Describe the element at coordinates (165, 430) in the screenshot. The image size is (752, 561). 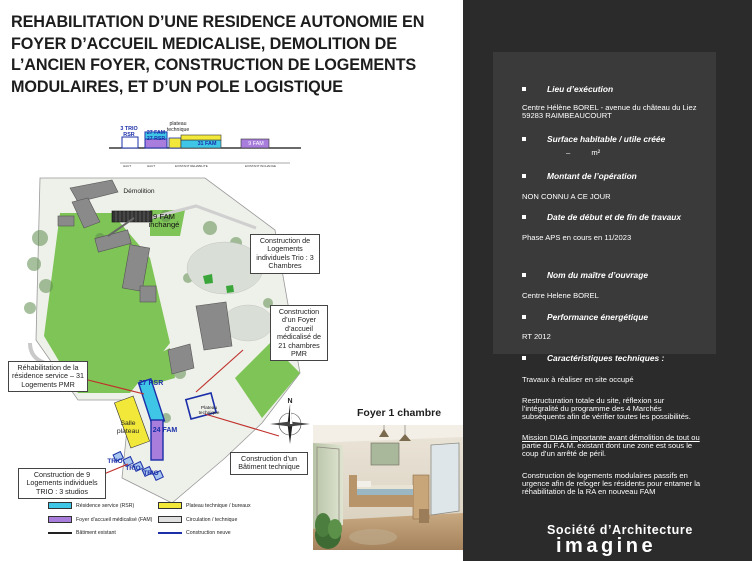
I see `plan-label-24fam: 24 FAM` at that location.